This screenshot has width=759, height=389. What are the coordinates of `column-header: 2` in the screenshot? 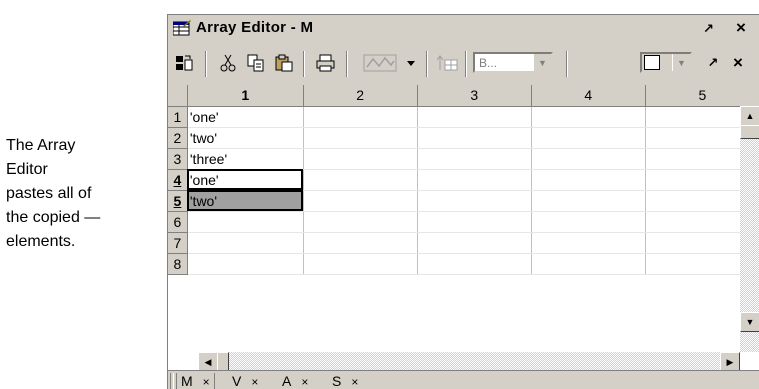 It's located at (360, 96).